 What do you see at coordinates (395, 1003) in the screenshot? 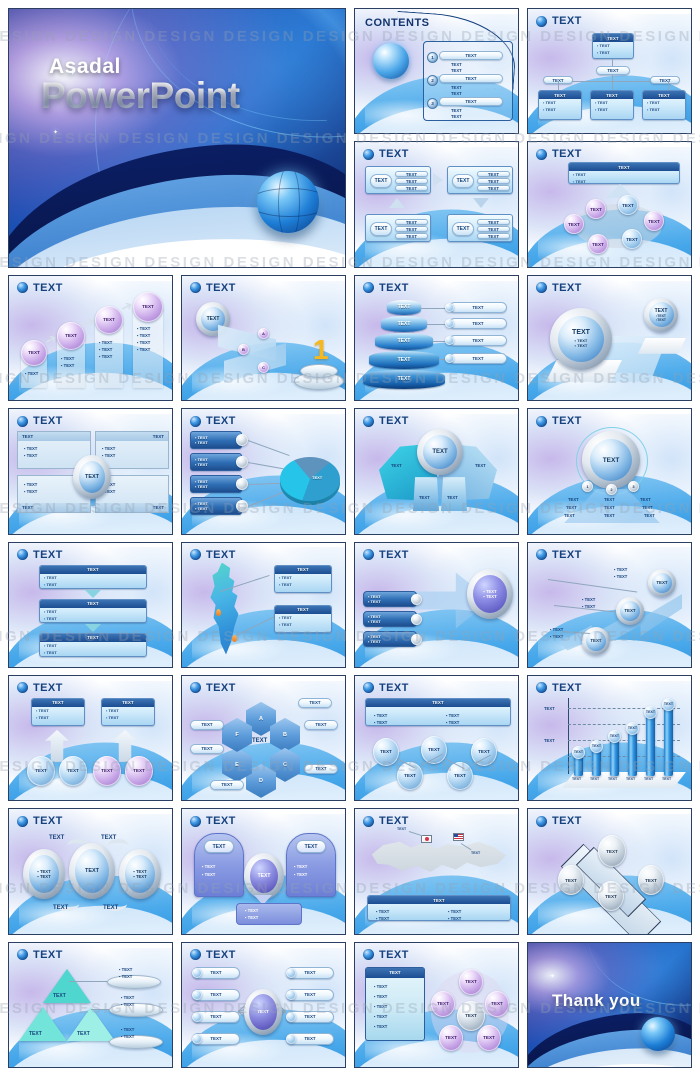
I see `list-panel: TEXT ▪ TEXT ▪ TEXT ▪ TEXT ▪ TEXT ▪ TEXT` at bounding box center [395, 1003].